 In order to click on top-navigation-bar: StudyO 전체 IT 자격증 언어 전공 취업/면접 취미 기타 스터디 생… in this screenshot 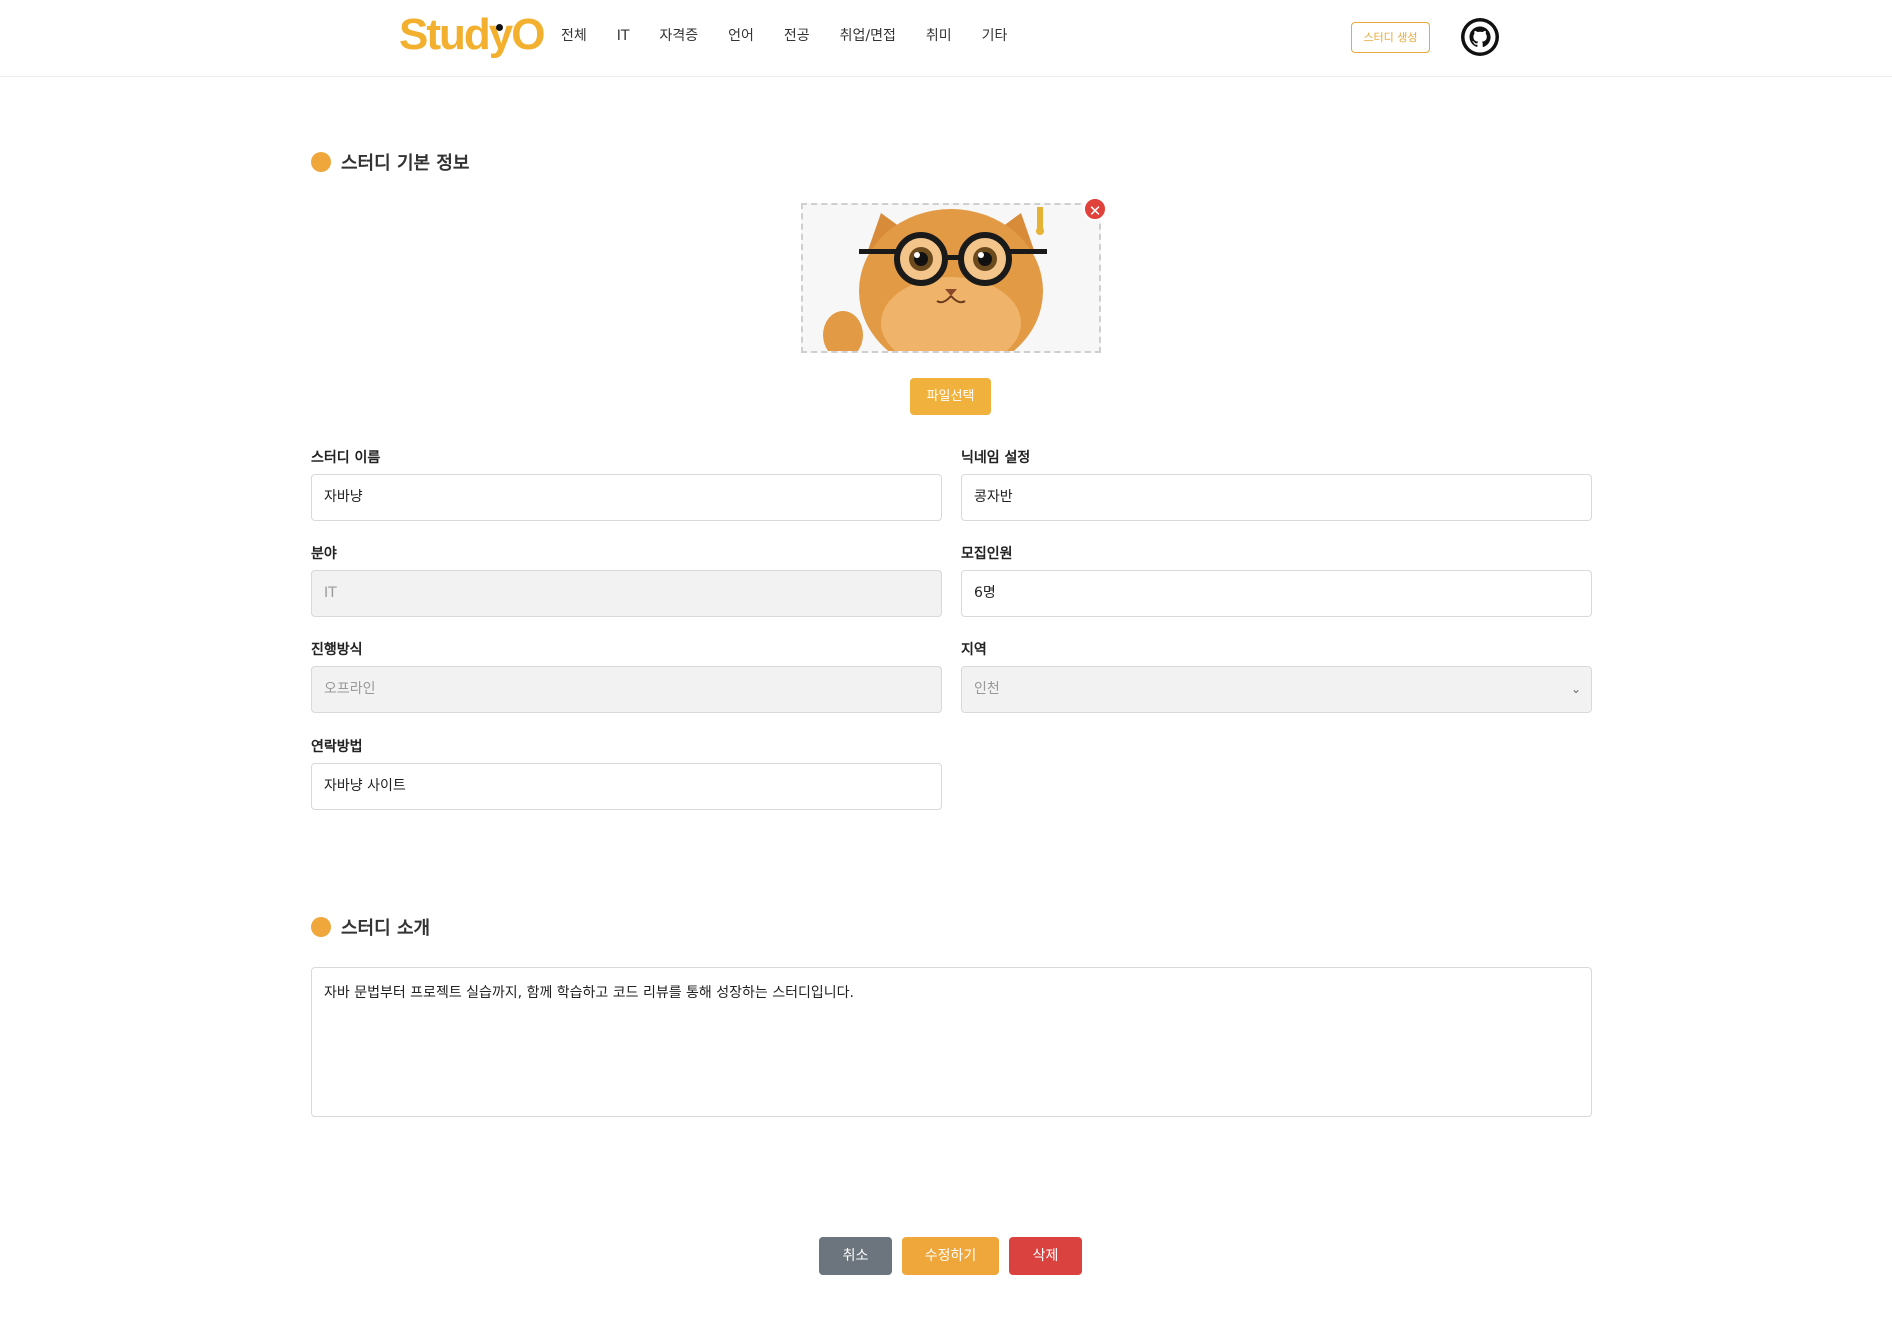, I will do `click(946, 38)`.